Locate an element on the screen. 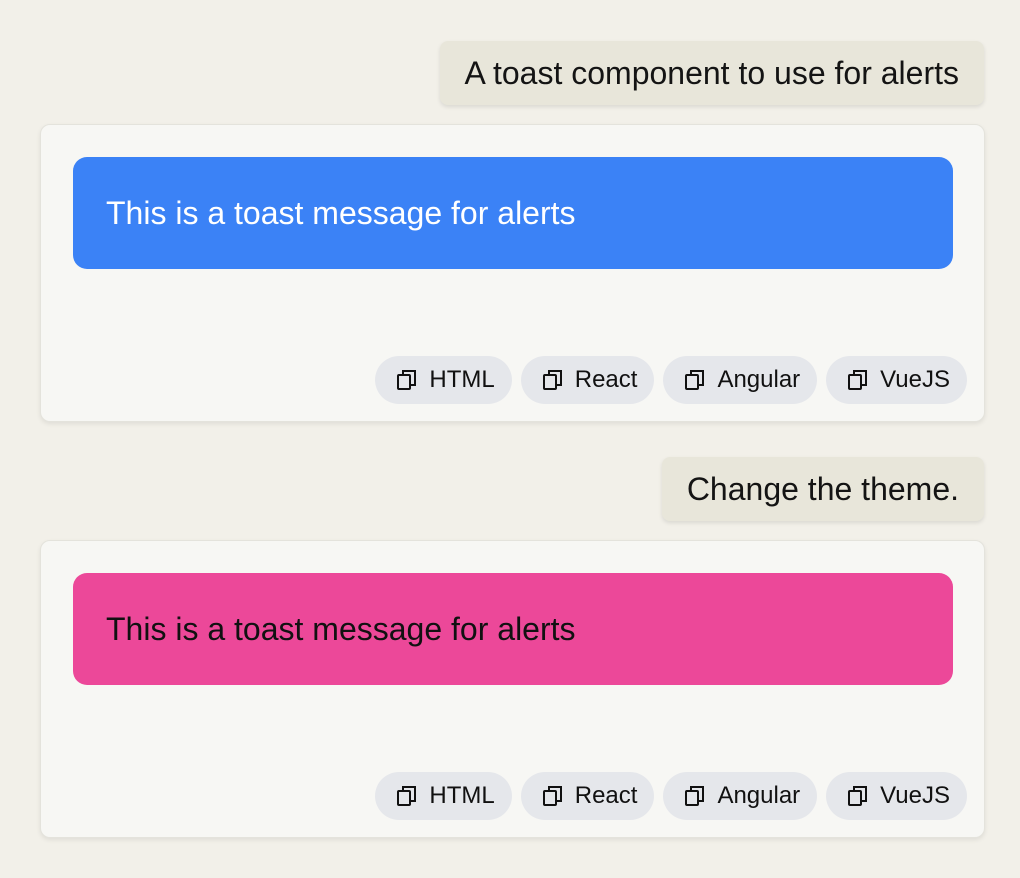  user-message: Change the theme. is located at coordinates (822, 489).